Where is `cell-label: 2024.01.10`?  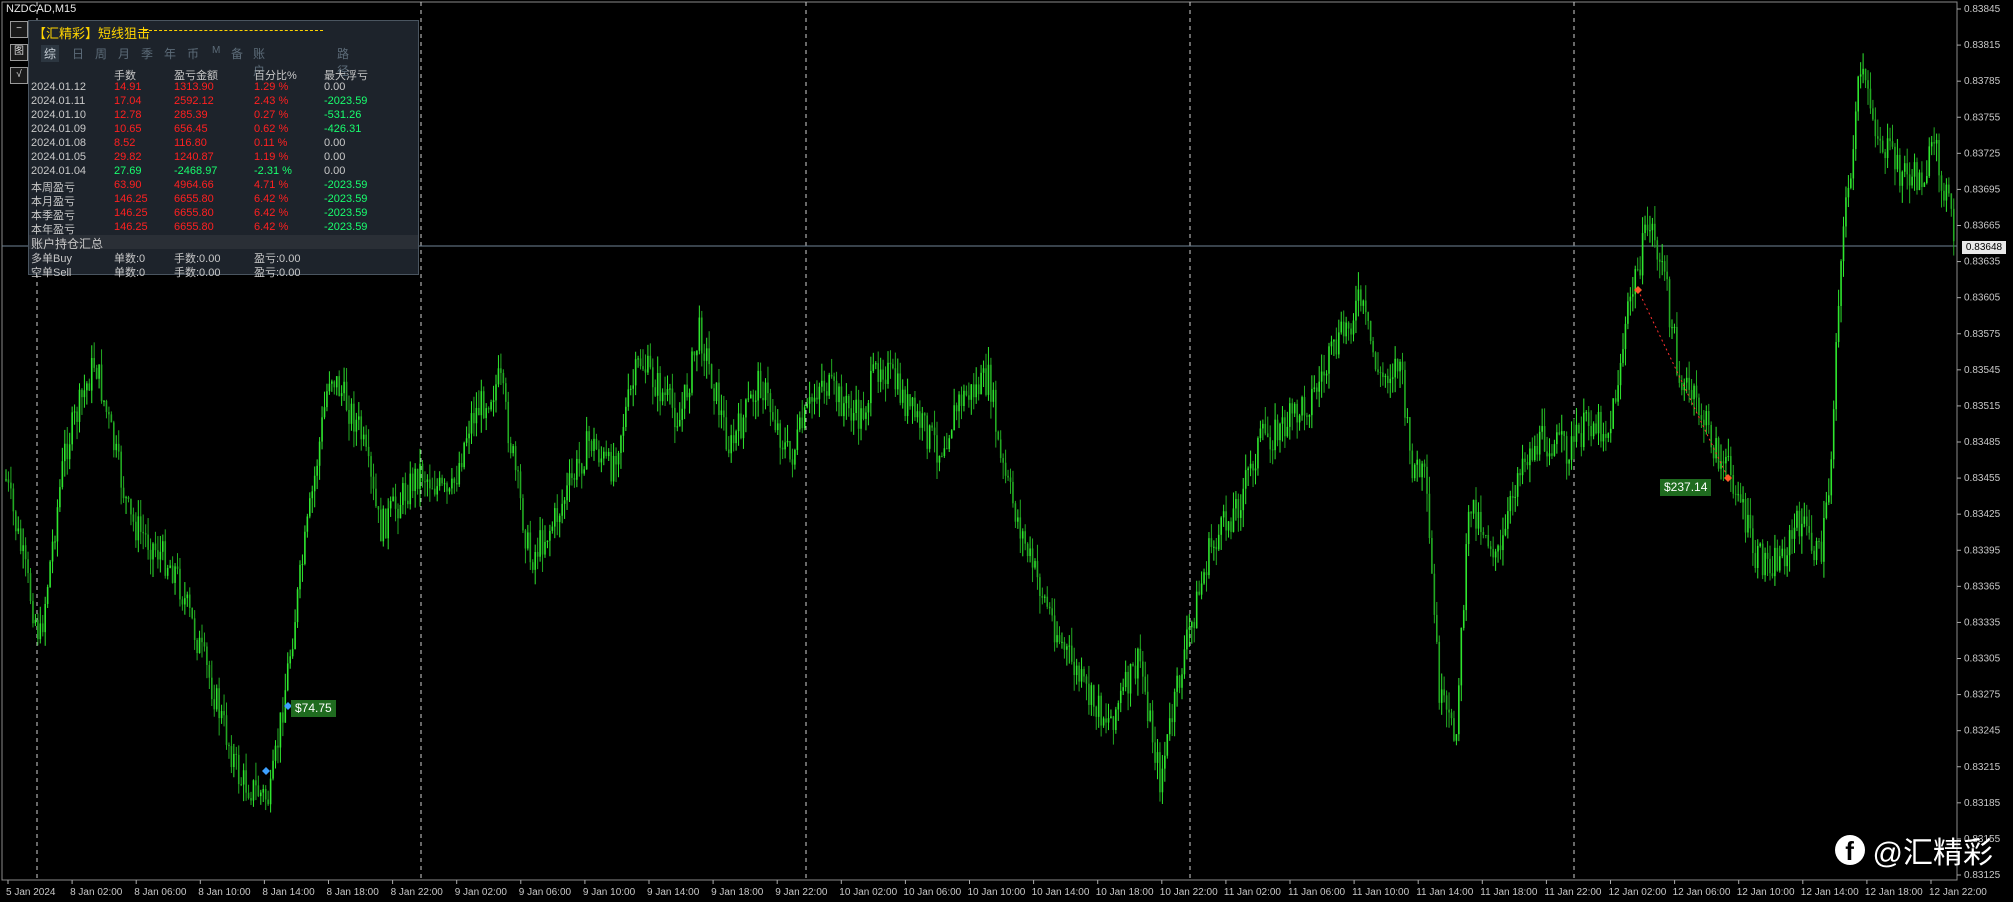 cell-label: 2024.01.10 is located at coordinates (59, 115).